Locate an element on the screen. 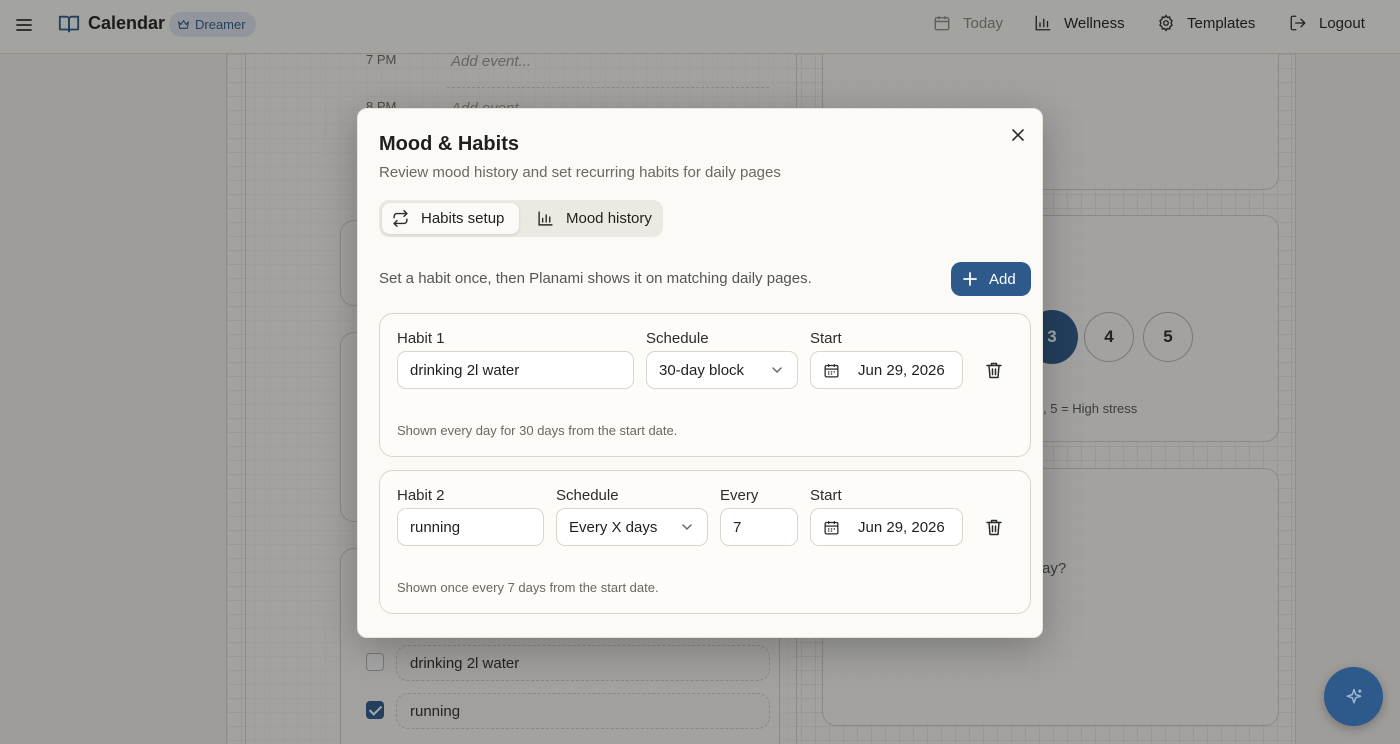  tab-habits-setup: Habits setup is located at coordinates (450, 218).